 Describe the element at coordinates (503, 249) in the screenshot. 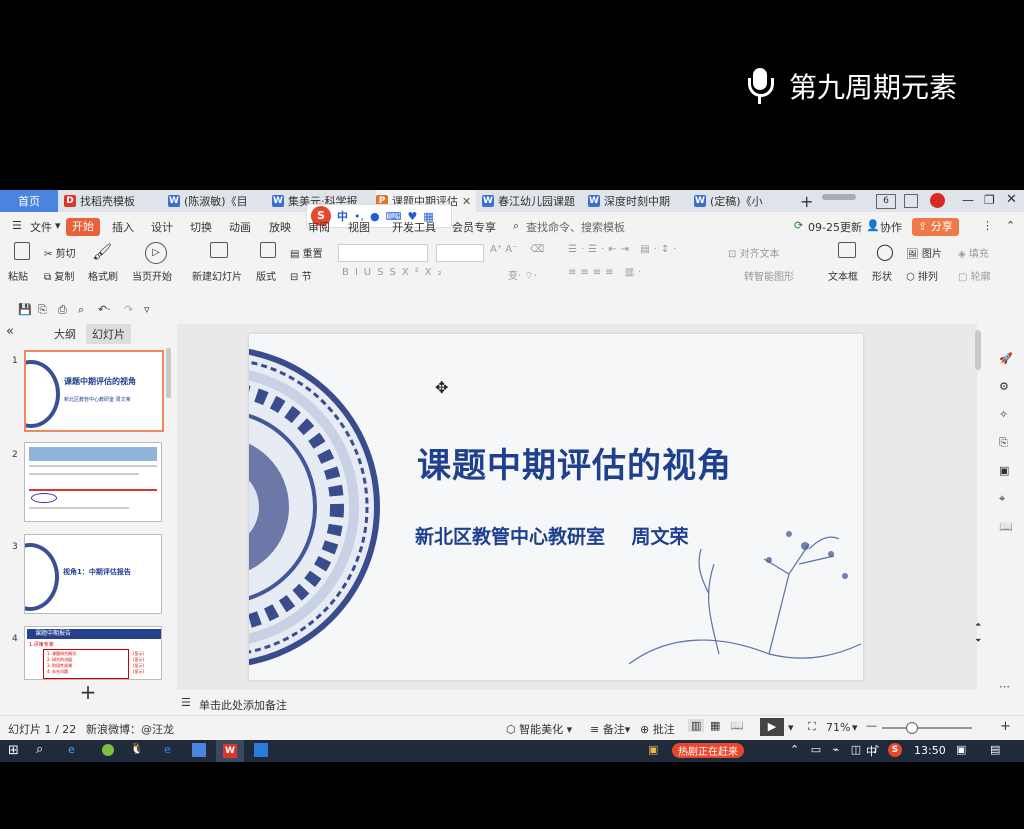

I see `font-grow-icon: A⁺ A⁻` at that location.